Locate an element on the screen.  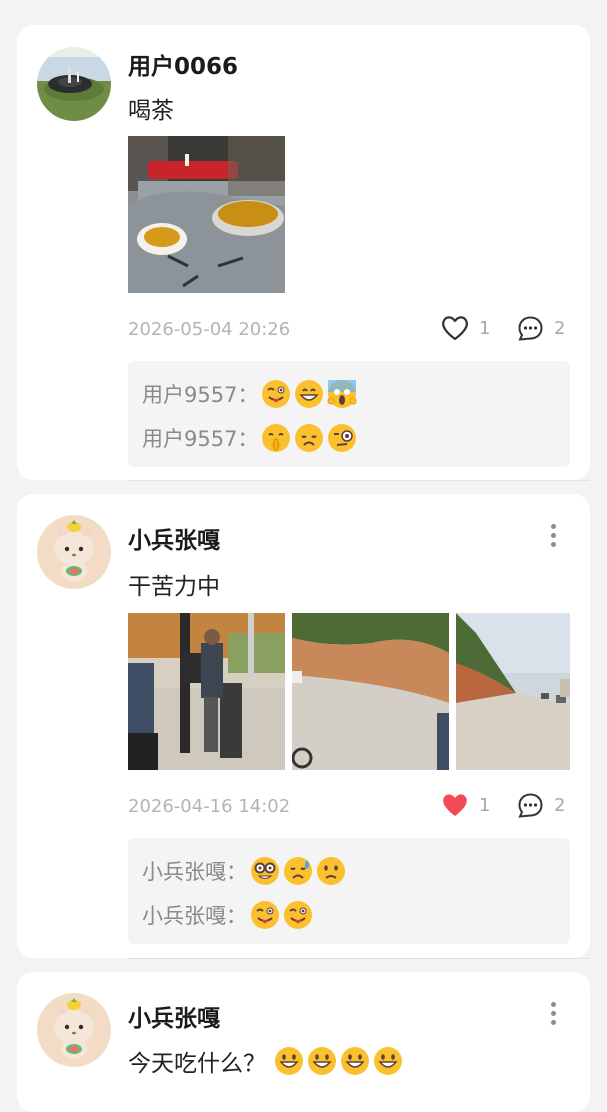
post-text: 今天吃什么？ is located at coordinates (265, 1061).